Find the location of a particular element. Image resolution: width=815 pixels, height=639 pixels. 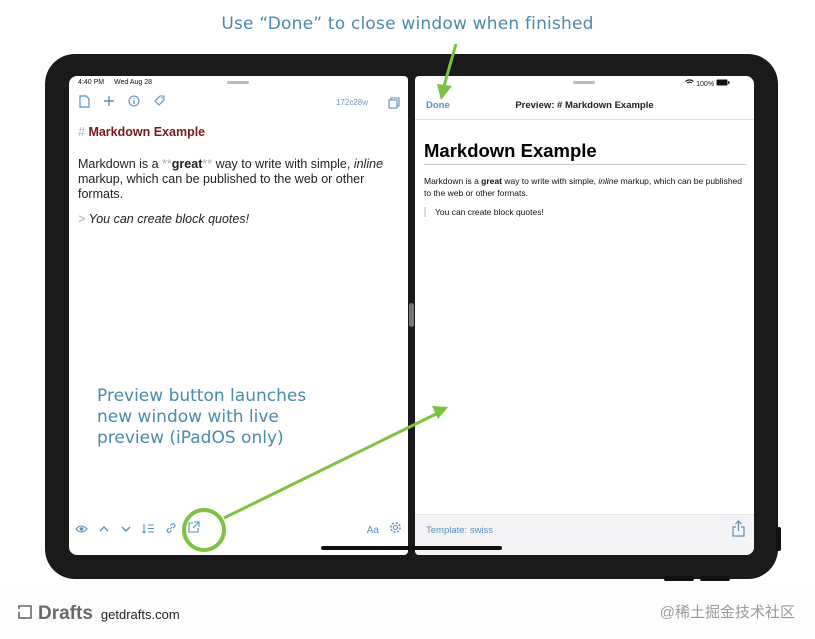

preview-nav-bar: Done Preview: # Markdown Example is located at coordinates (584, 106).